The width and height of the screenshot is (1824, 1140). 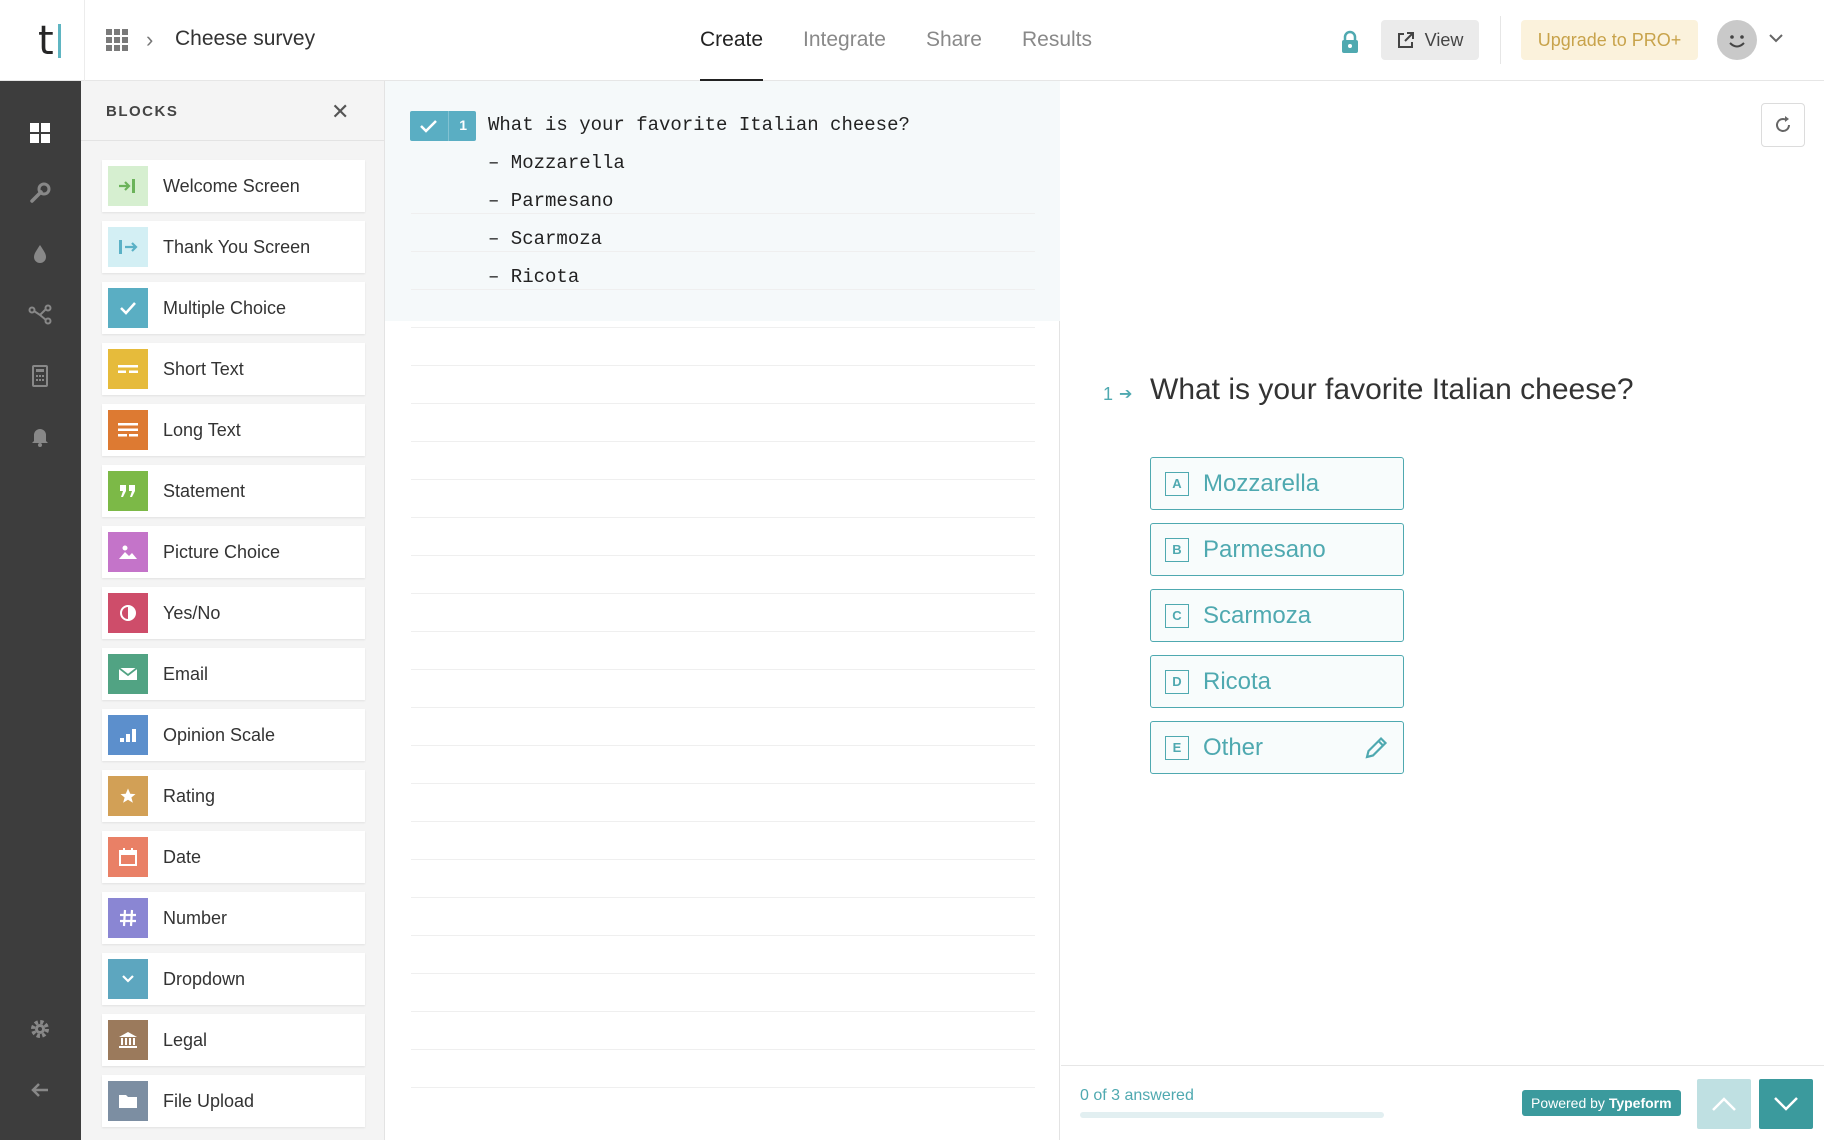 What do you see at coordinates (189, 795) in the screenshot?
I see `block-label: Rating` at bounding box center [189, 795].